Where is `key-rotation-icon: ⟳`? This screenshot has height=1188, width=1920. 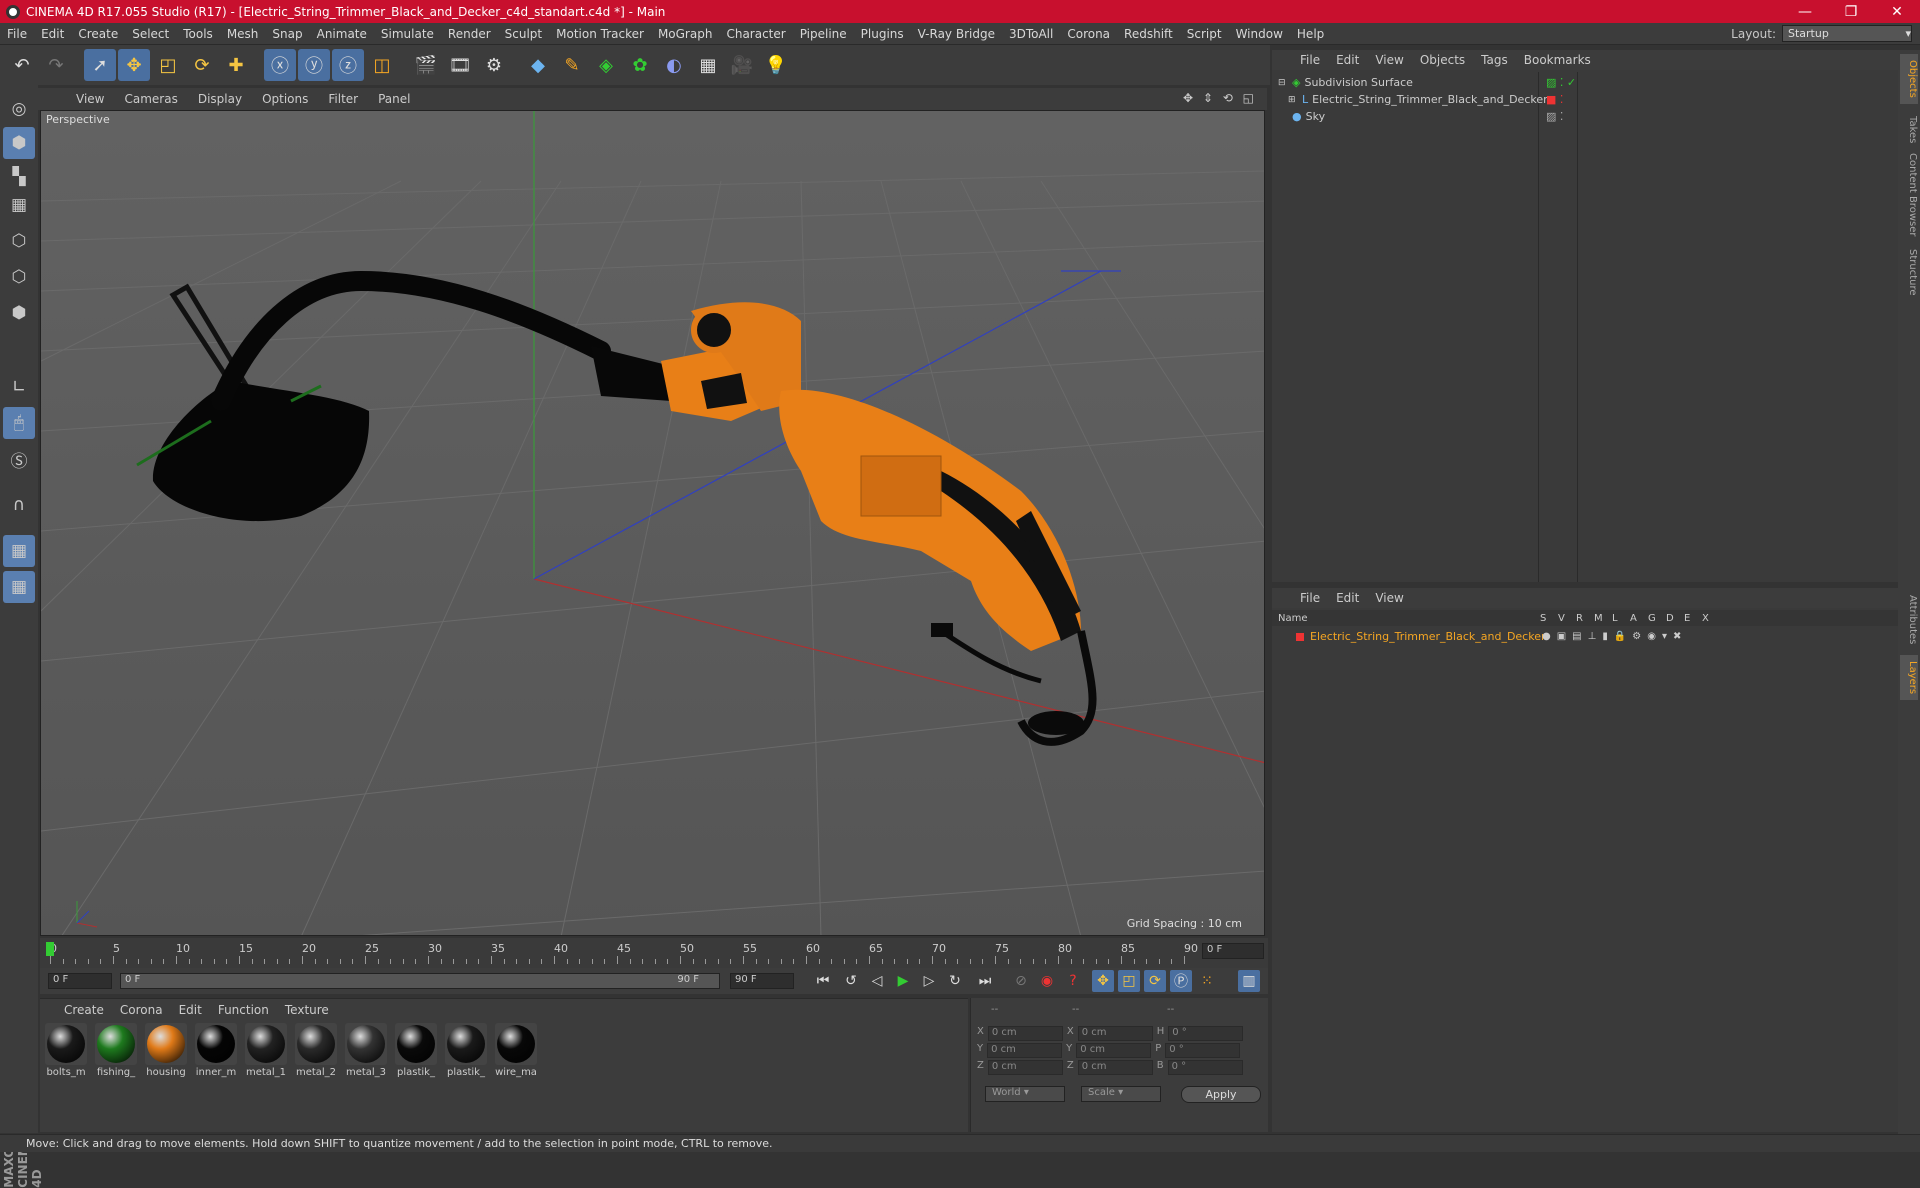
key-rotation-icon: ⟳ is located at coordinates (1155, 981).